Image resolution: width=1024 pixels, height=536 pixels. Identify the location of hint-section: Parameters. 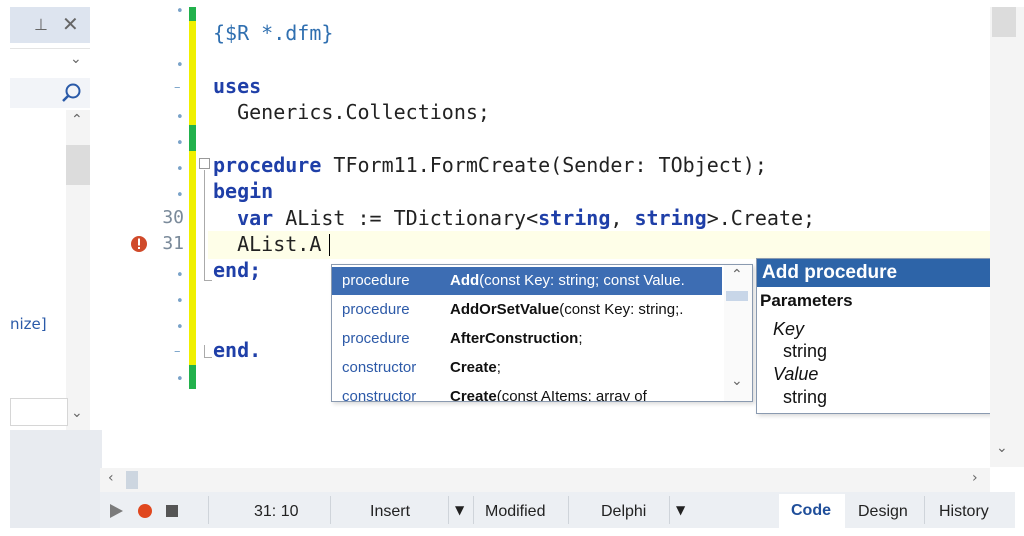
(806, 300).